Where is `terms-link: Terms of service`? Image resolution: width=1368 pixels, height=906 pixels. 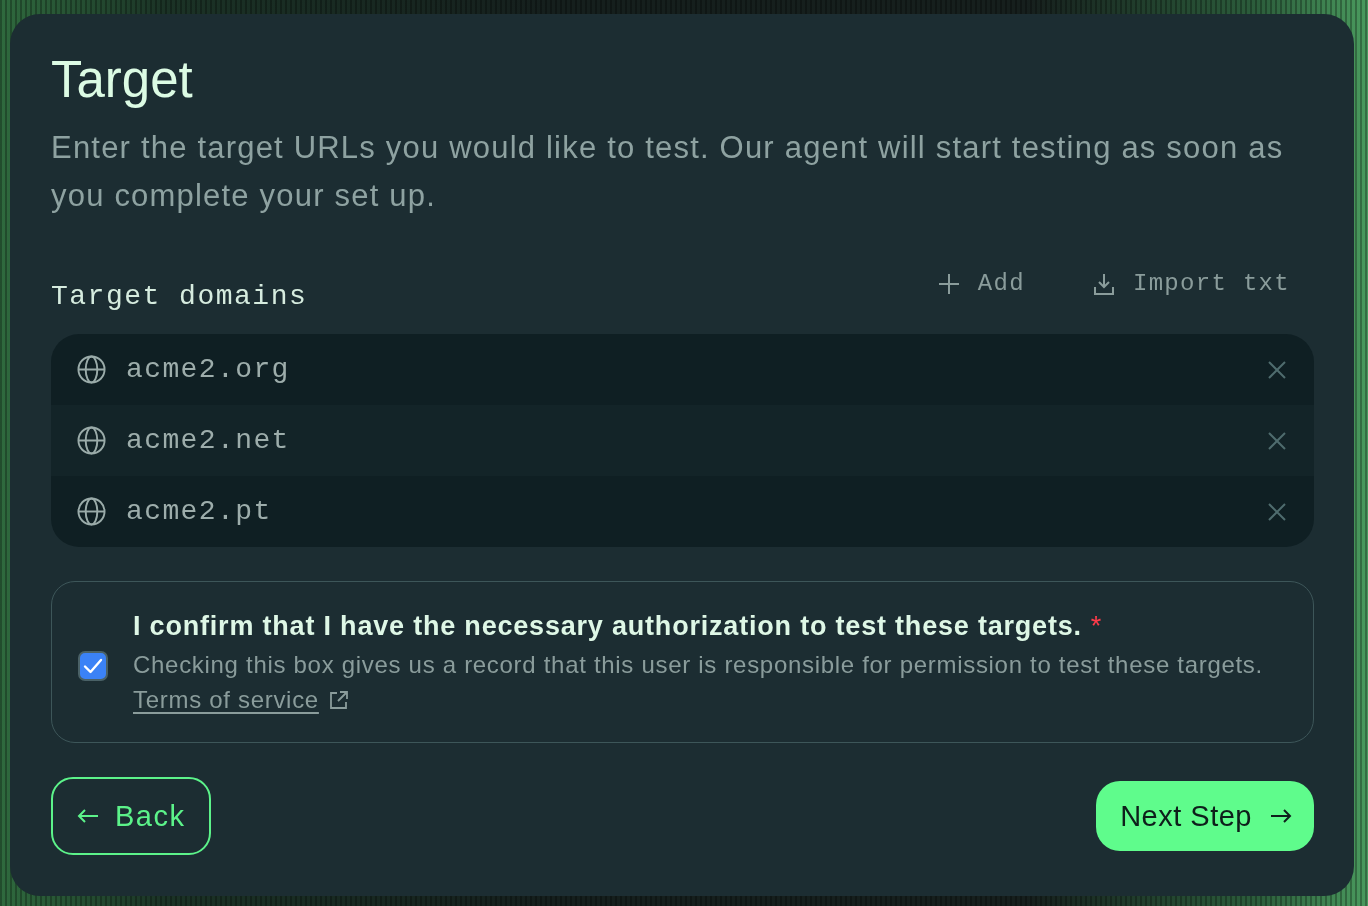 terms-link: Terms of service is located at coordinates (241, 700).